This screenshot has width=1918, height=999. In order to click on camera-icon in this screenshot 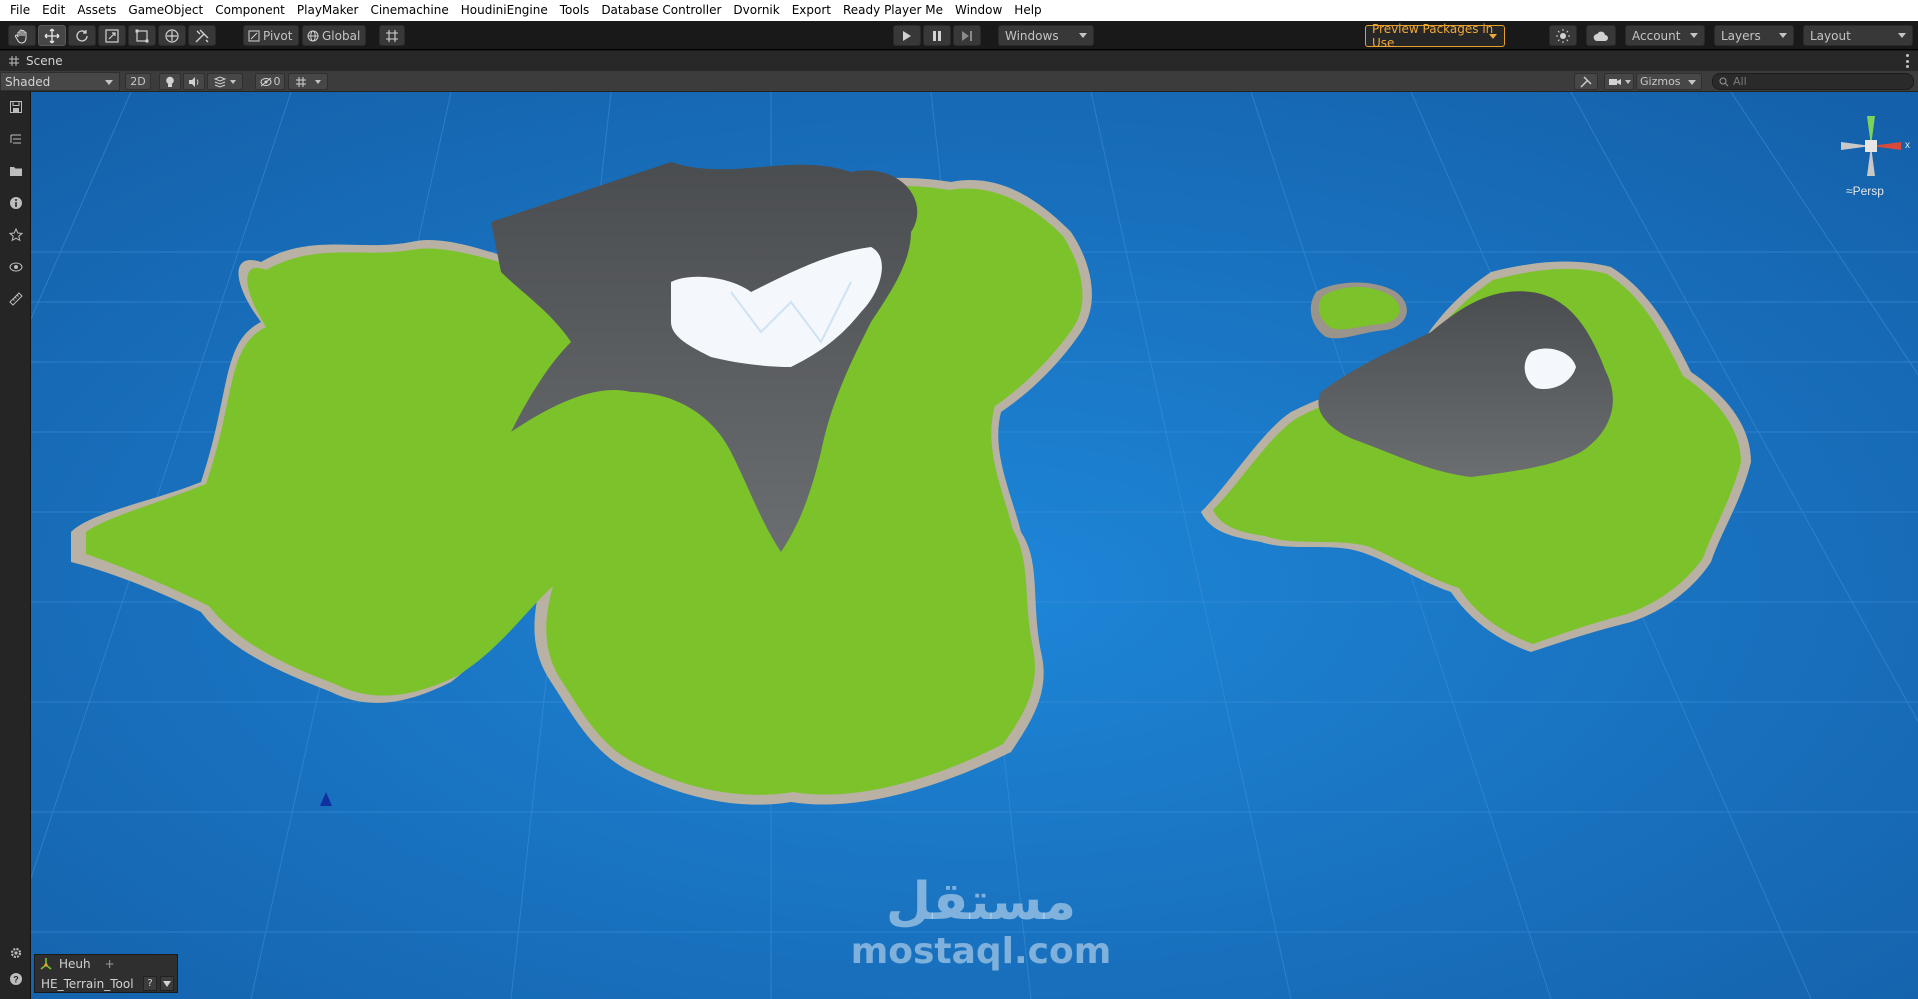, I will do `click(1614, 81)`.